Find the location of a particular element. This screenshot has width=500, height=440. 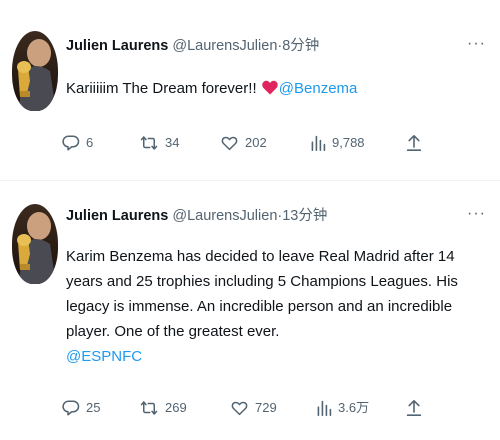

like-count: 729 is located at coordinates (266, 407).